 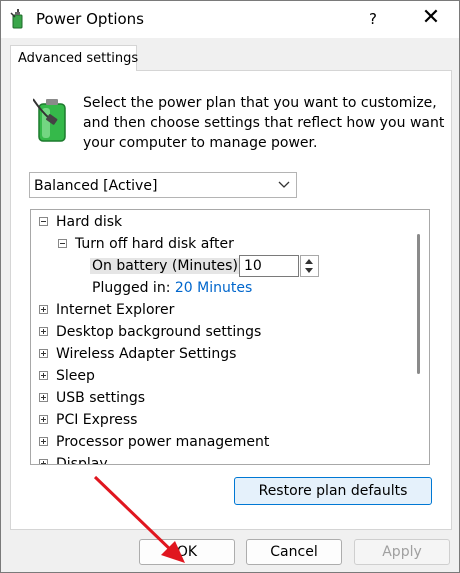 I want to click on on-battery-minutes-input: 10, so click(x=269, y=266).